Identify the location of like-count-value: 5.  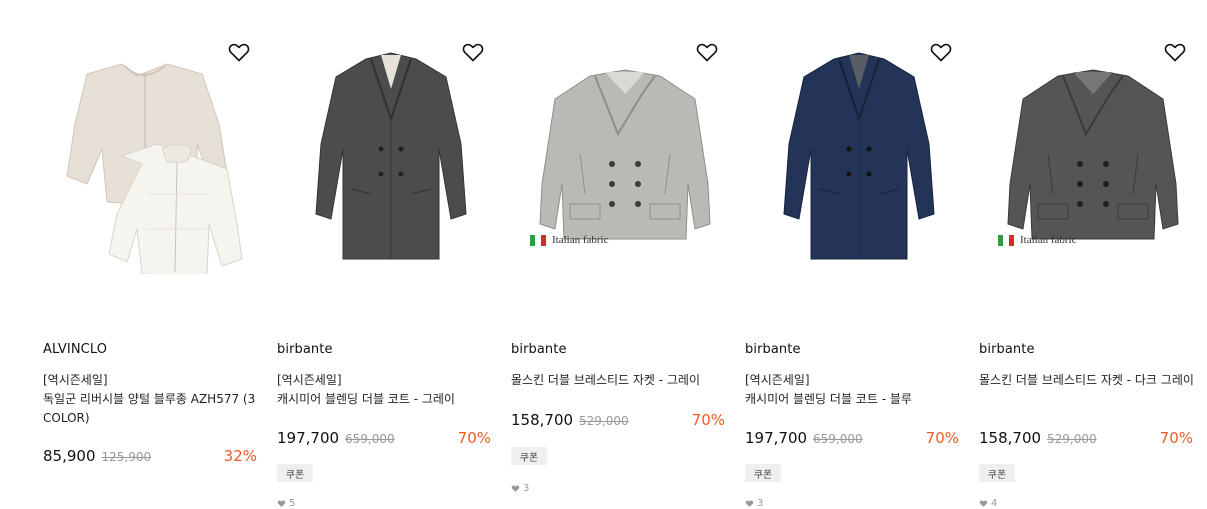
(292, 503).